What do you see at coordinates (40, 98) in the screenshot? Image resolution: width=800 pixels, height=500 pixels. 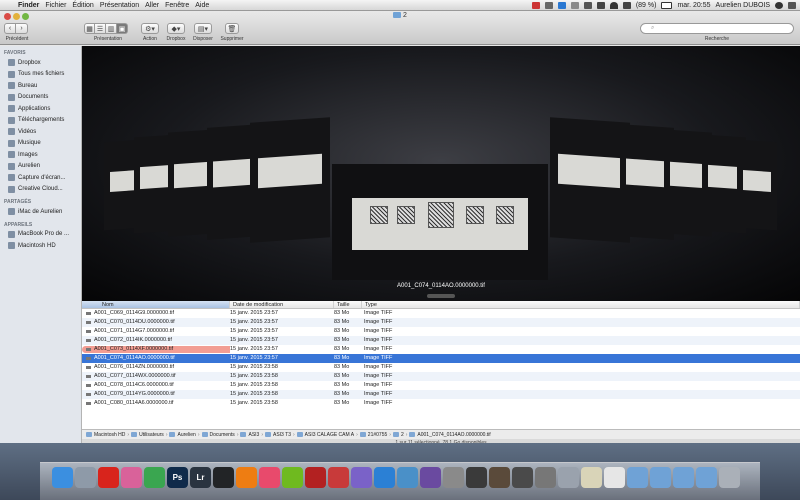 I see `sidebar-item-documents: Documents` at bounding box center [40, 98].